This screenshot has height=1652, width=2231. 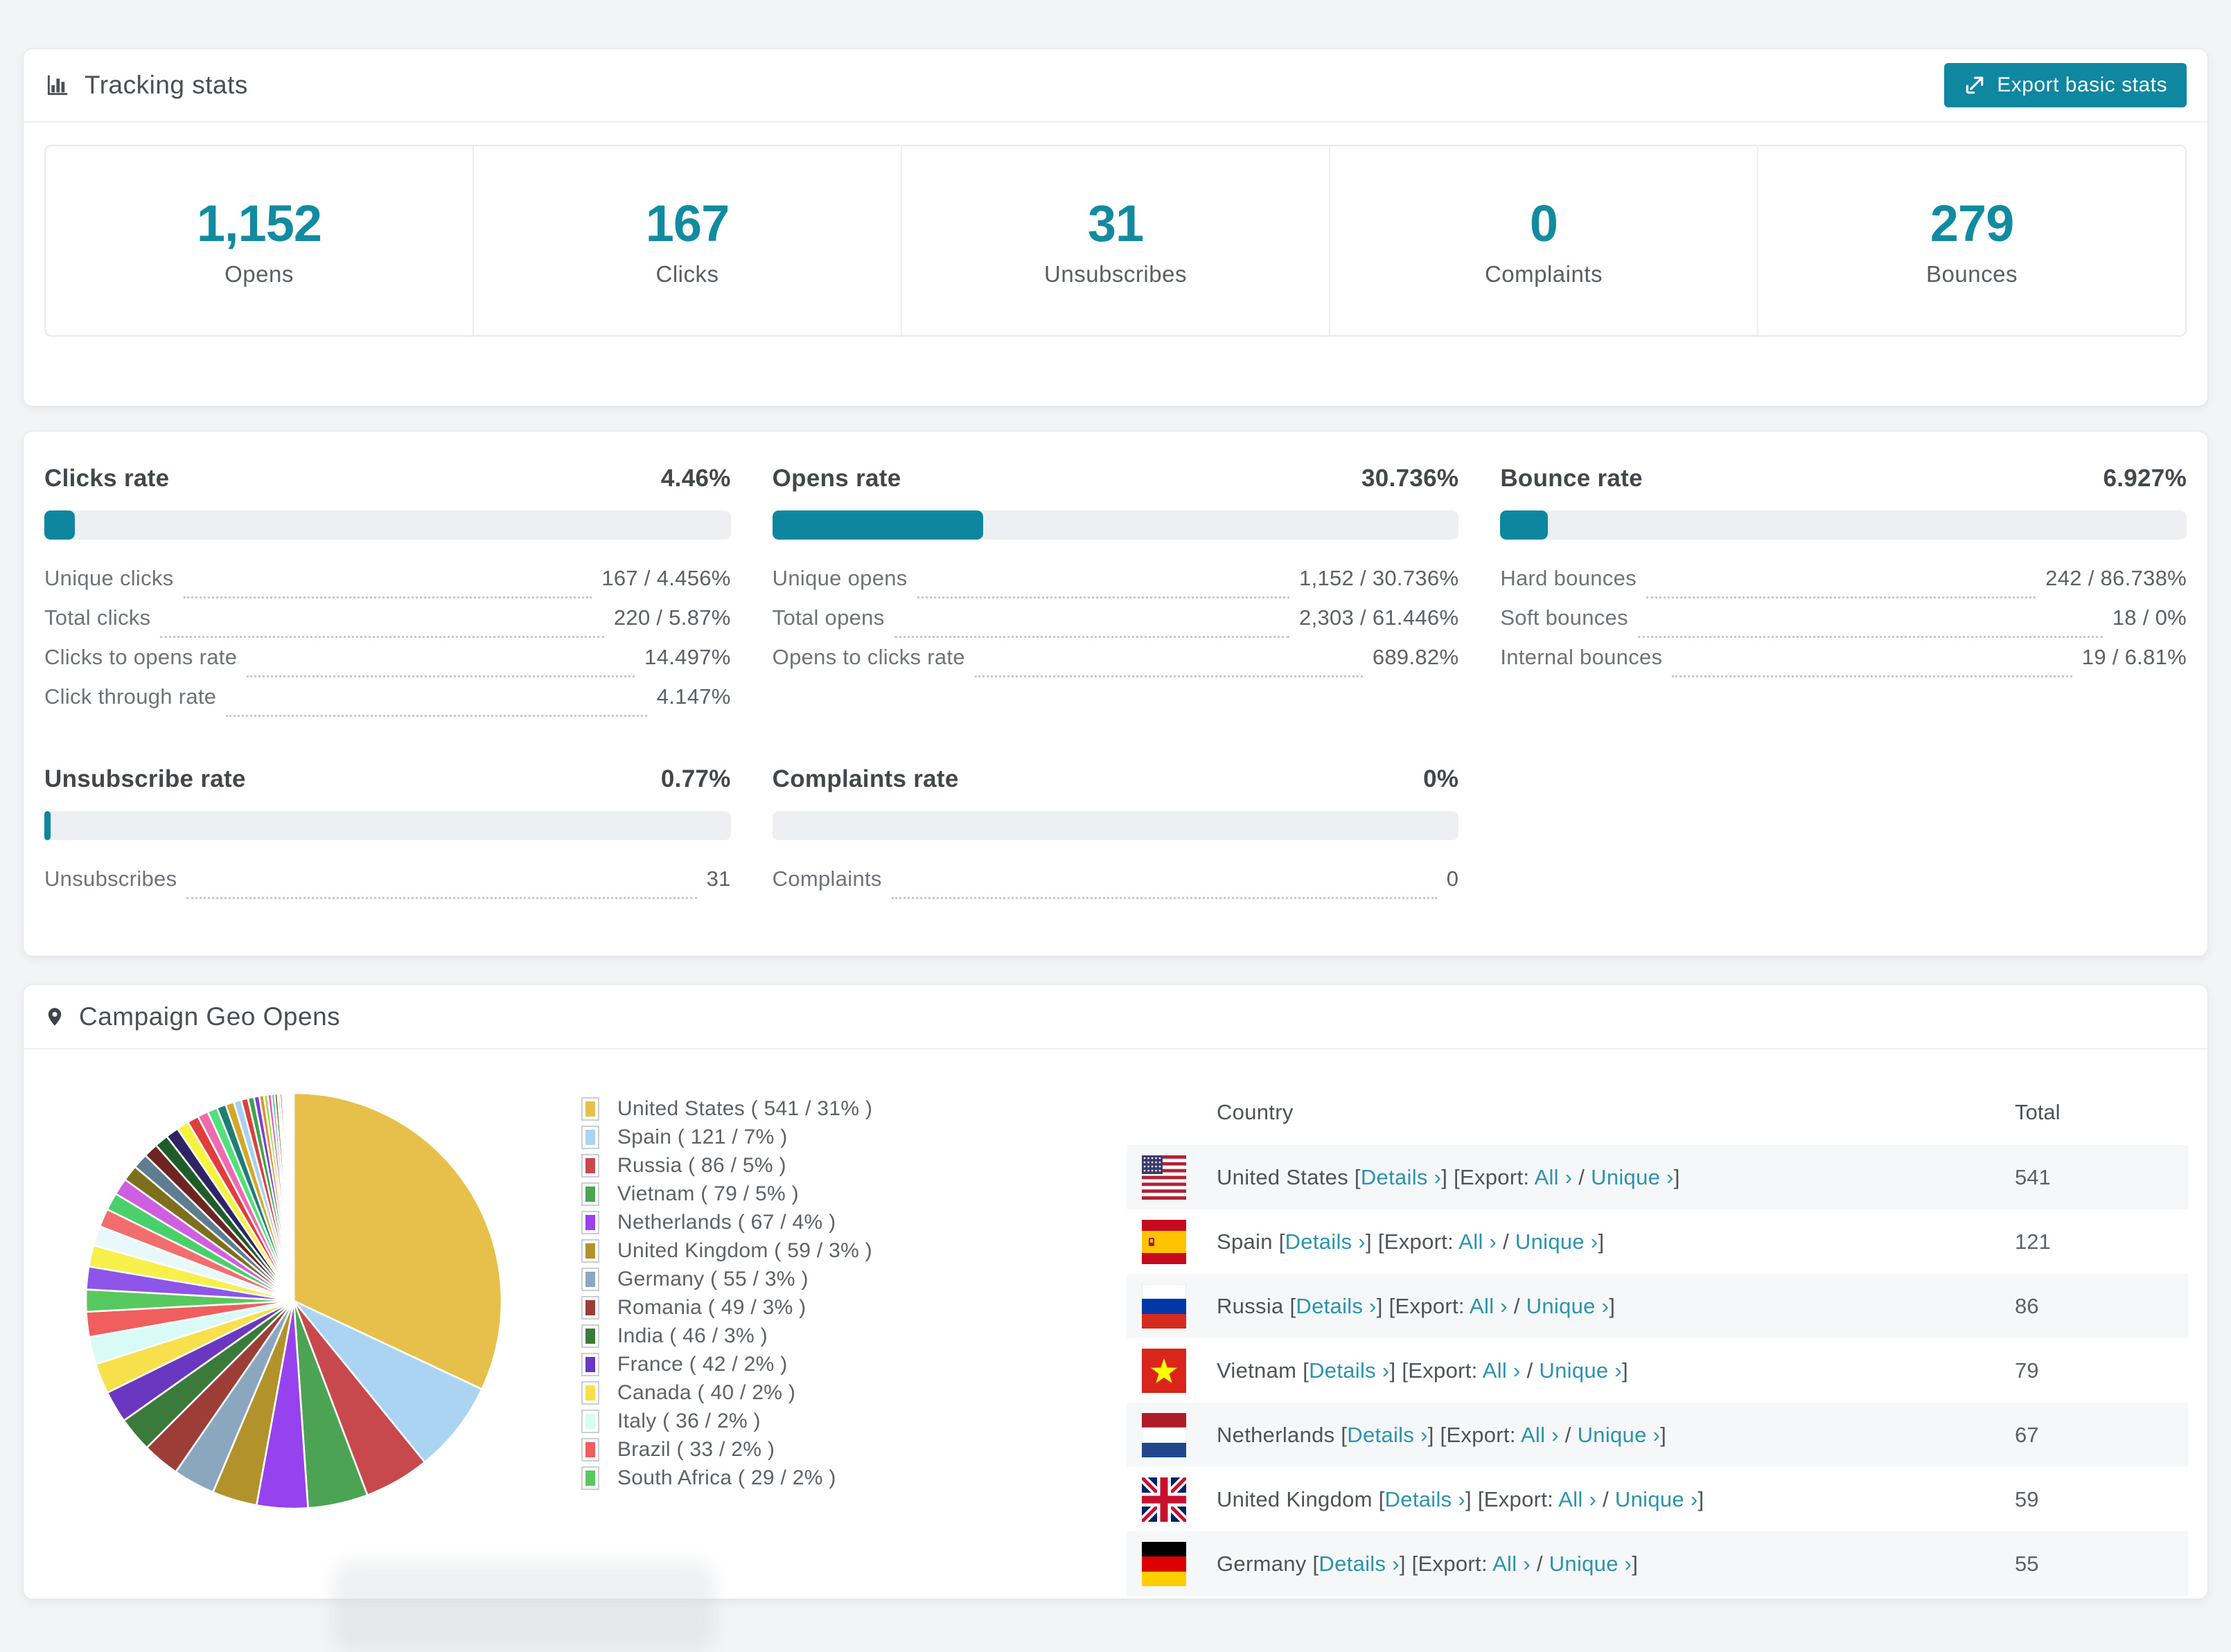 I want to click on export-unique-link-united-states: Unique ›, so click(x=1632, y=1177).